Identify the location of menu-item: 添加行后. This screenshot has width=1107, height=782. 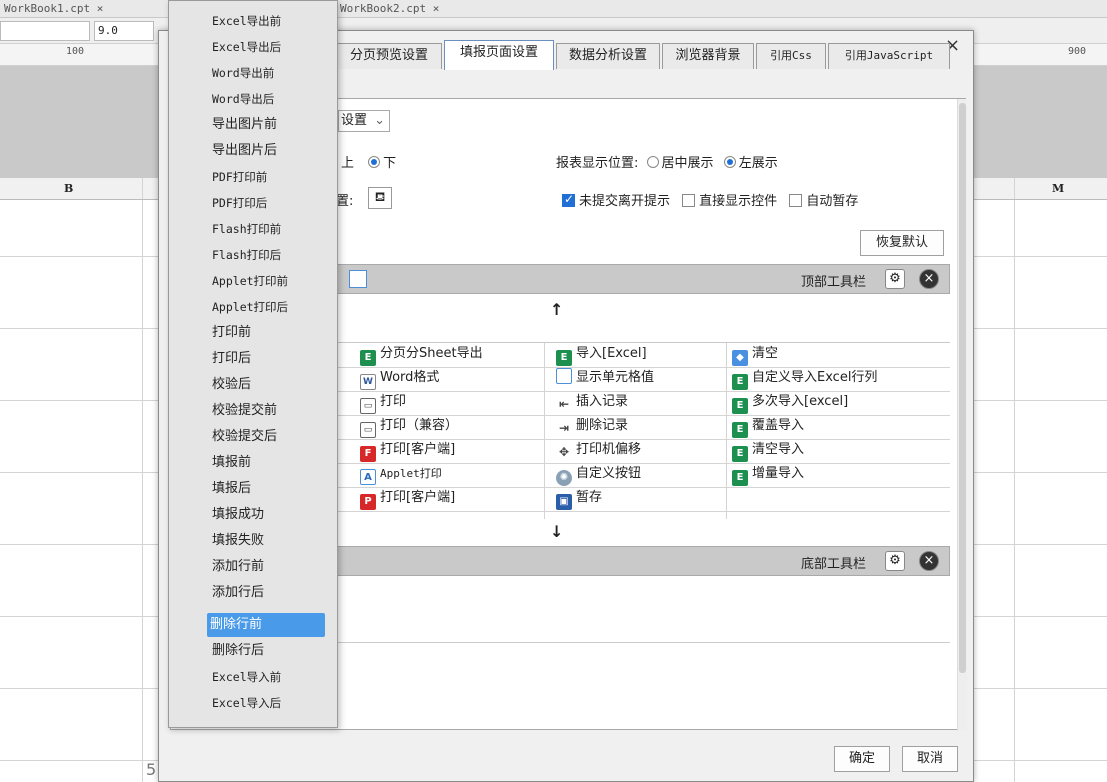
(267, 593).